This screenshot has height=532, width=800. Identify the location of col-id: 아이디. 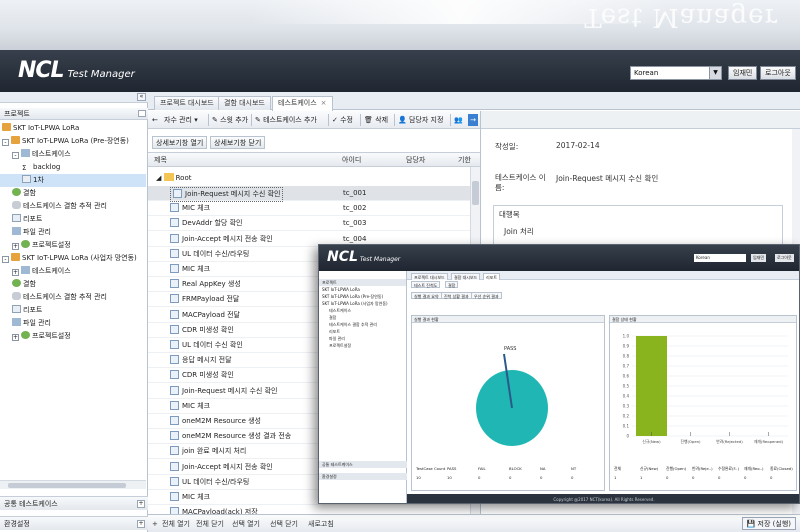
(351, 160).